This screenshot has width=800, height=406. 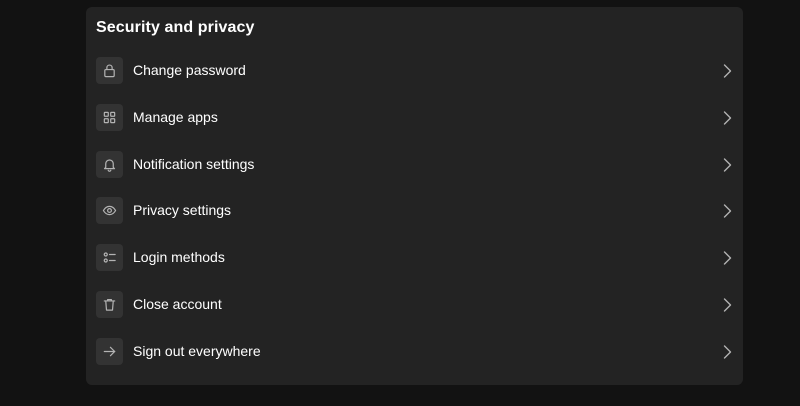 What do you see at coordinates (197, 350) in the screenshot?
I see `sign-out-everywhere-label: Sign out everywhere` at bounding box center [197, 350].